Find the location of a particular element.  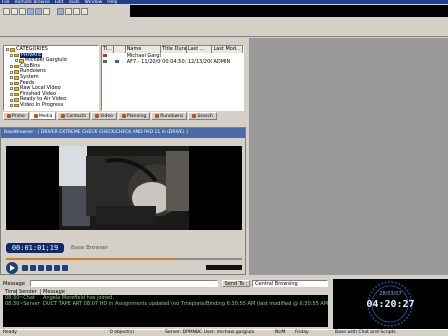

loop-button is located at coordinates (65, 268).